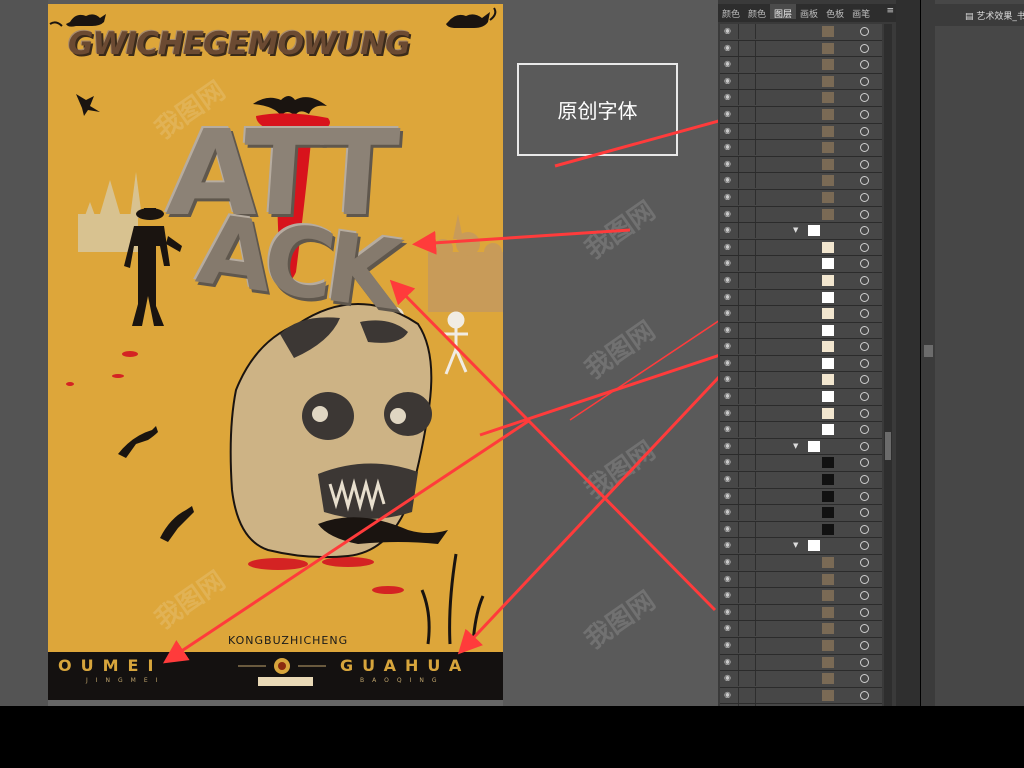 This screenshot has width=1024, height=768. What do you see at coordinates (835, 12) in the screenshot?
I see `tab-swatches: 色板` at bounding box center [835, 12].